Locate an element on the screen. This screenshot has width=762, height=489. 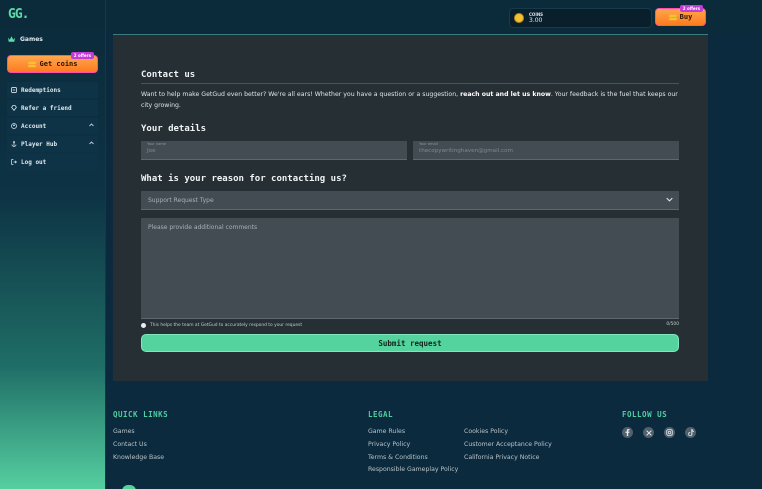
sidebar-item-label: Log out is located at coordinates (34, 162).